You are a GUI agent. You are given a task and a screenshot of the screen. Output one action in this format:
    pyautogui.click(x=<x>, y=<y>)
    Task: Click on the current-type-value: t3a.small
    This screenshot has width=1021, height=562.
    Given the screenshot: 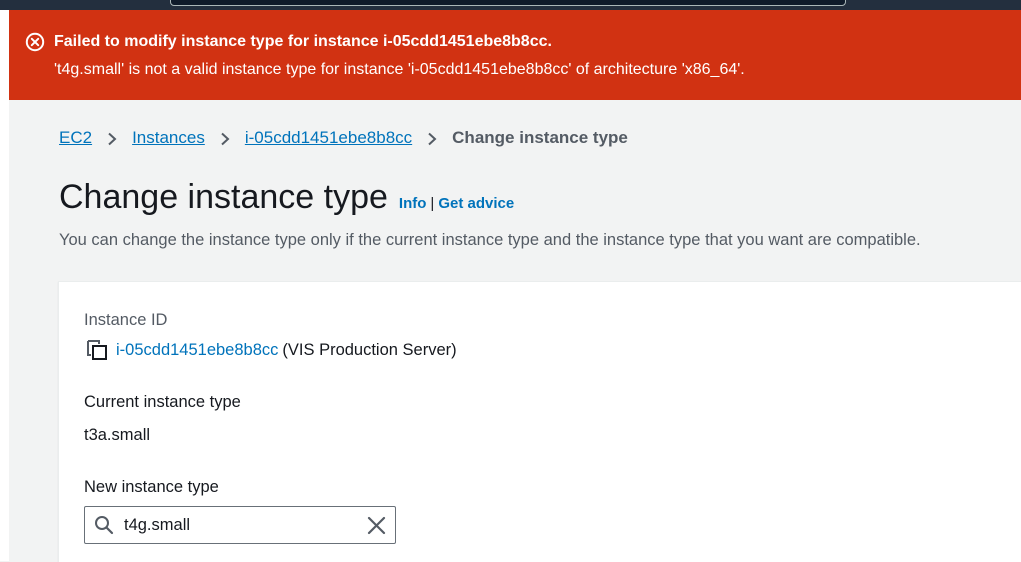 What is the action you would take?
    pyautogui.click(x=117, y=435)
    